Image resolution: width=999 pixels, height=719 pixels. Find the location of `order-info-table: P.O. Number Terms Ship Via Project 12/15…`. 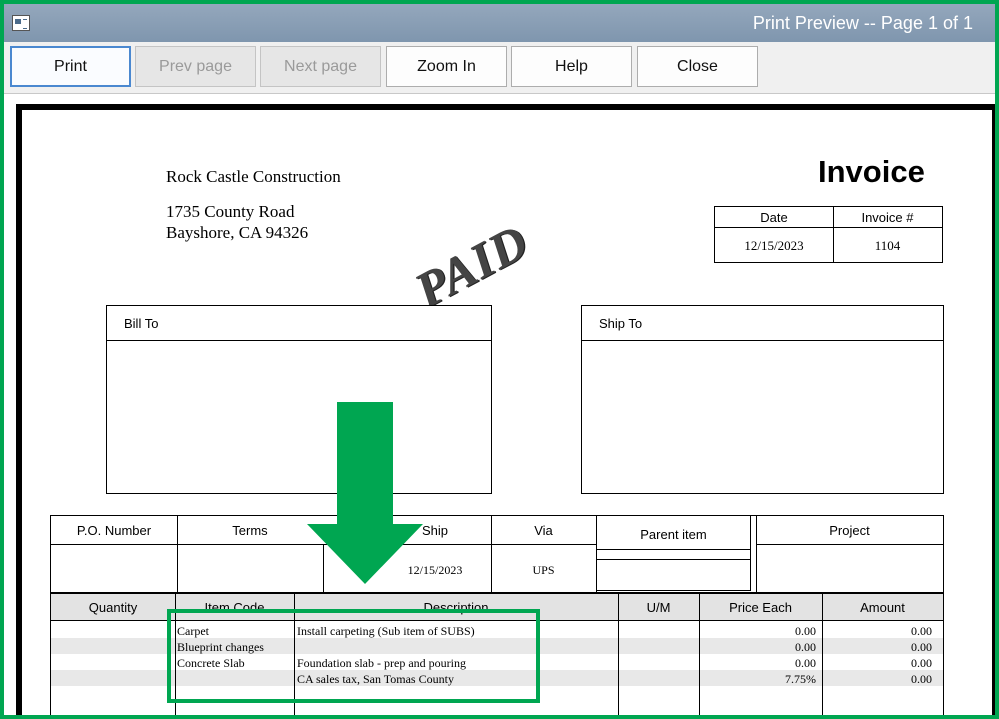

order-info-table: P.O. Number Terms Ship Via Project 12/15… is located at coordinates (497, 554).